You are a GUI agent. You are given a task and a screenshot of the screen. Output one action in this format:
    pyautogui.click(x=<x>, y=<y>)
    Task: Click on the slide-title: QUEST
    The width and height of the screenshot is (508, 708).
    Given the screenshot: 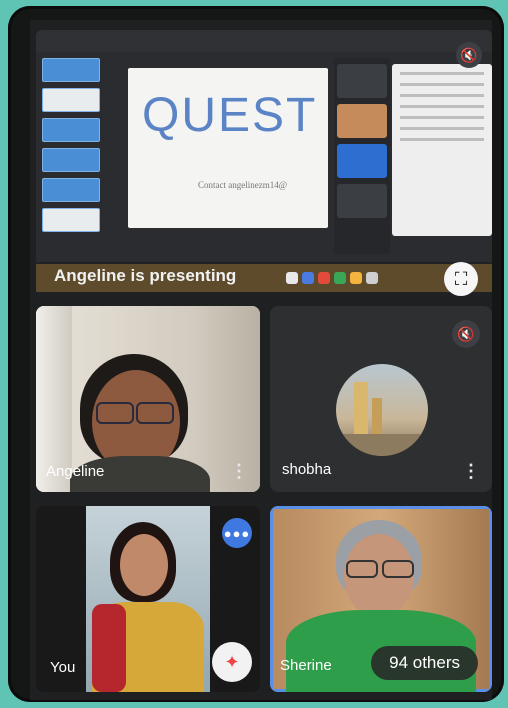 What is the action you would take?
    pyautogui.click(x=230, y=115)
    